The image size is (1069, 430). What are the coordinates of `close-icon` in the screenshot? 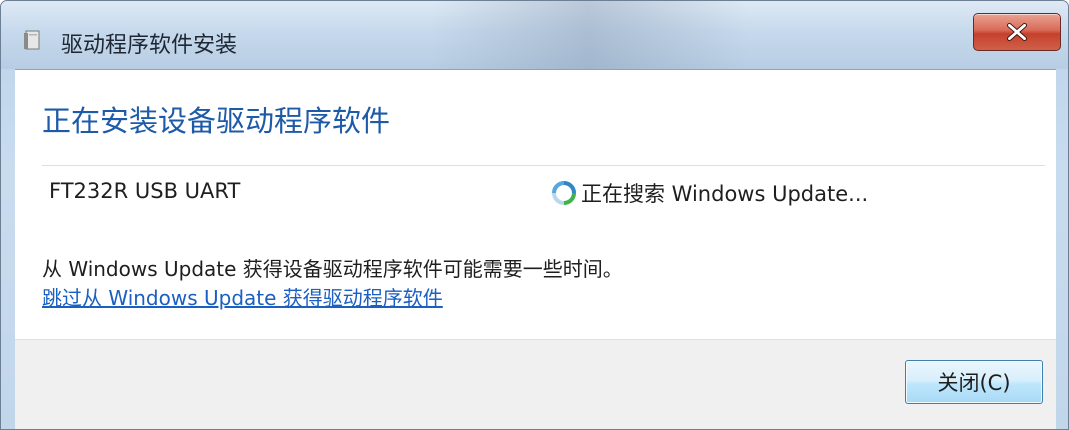 It's located at (1017, 32).